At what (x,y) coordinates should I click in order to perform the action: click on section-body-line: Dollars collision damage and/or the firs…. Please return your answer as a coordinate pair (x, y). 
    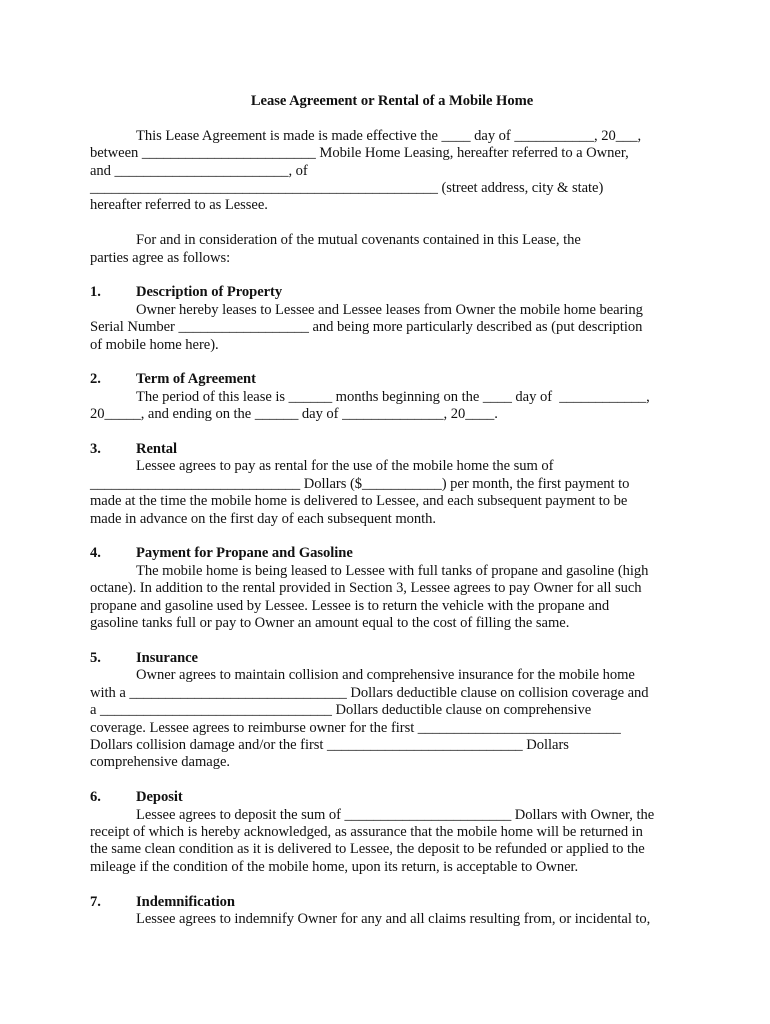
    Looking at the image, I should click on (329, 744).